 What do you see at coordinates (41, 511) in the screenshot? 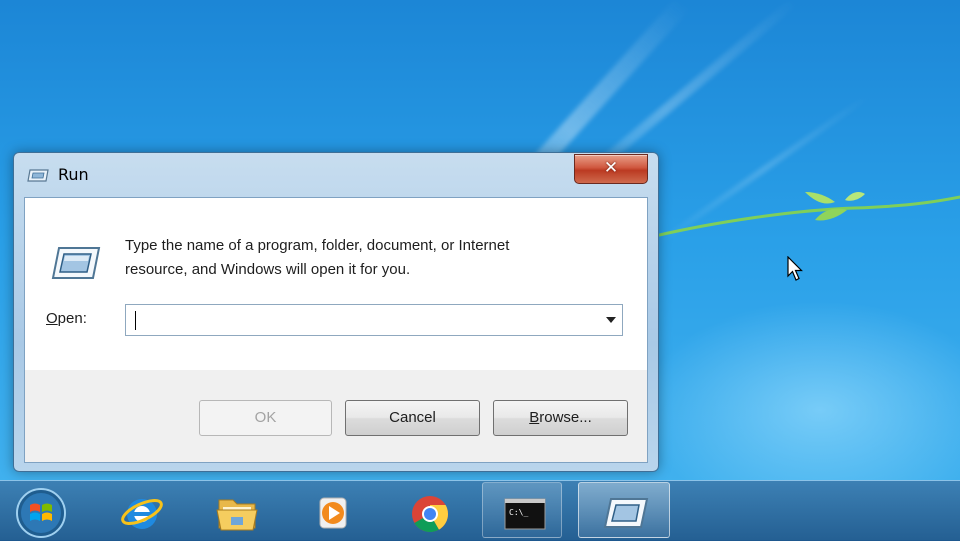
I see `start-orb-icon` at bounding box center [41, 511].